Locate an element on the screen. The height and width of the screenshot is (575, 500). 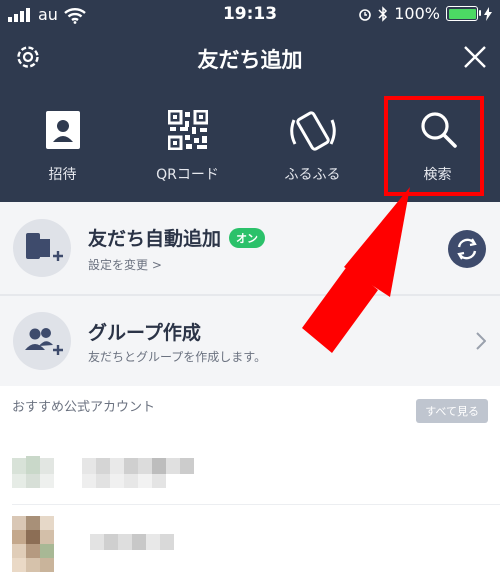
shake-button: ふるふる is located at coordinates (312, 145).